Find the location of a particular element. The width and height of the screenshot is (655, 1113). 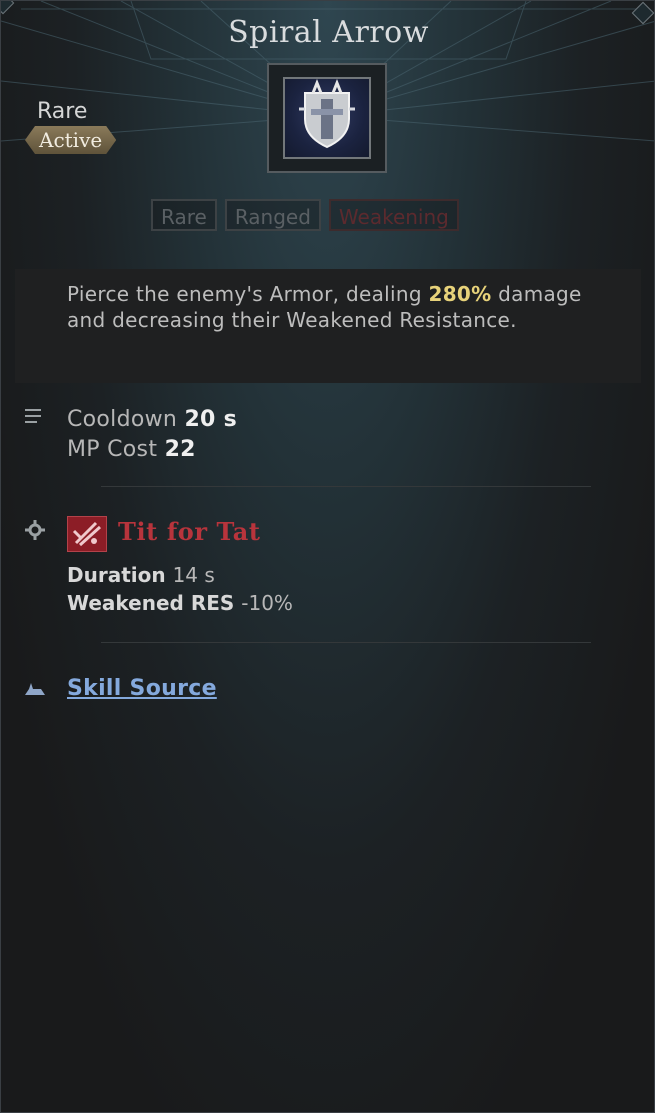

tit-for-tat-icon is located at coordinates (87, 534).